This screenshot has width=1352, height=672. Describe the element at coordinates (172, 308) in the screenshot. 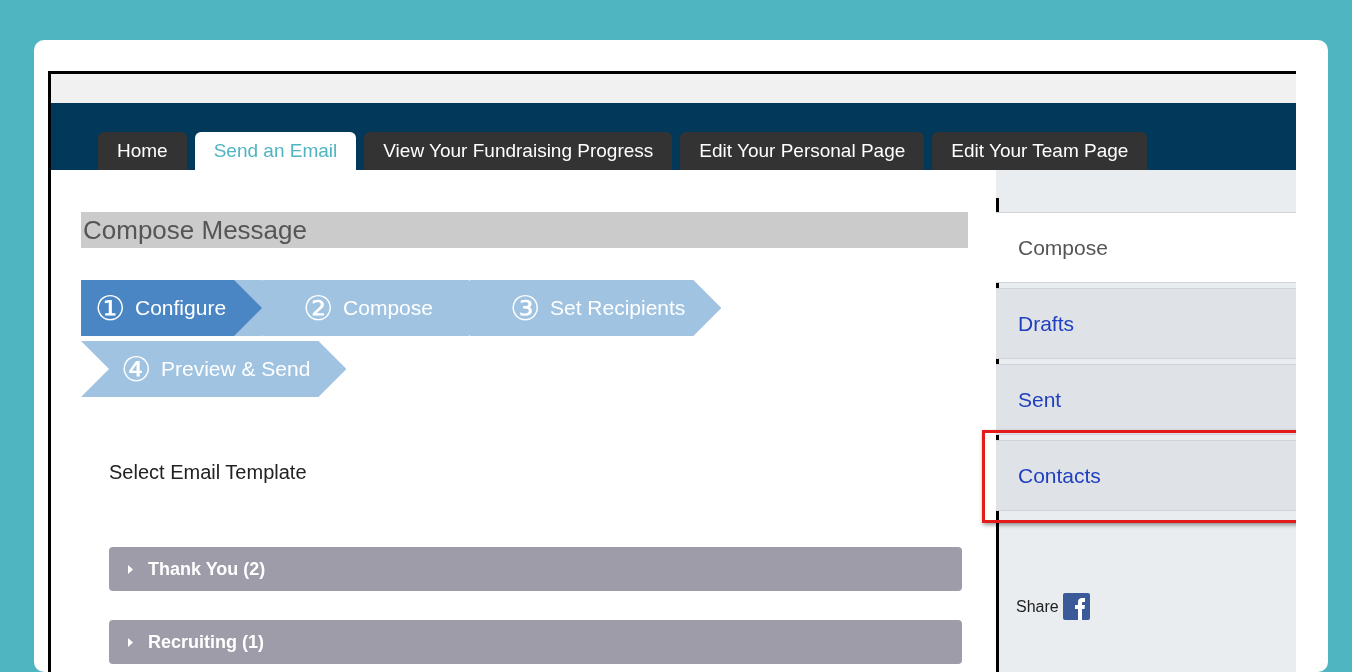

I see `wizard-step: ① Configure` at that location.